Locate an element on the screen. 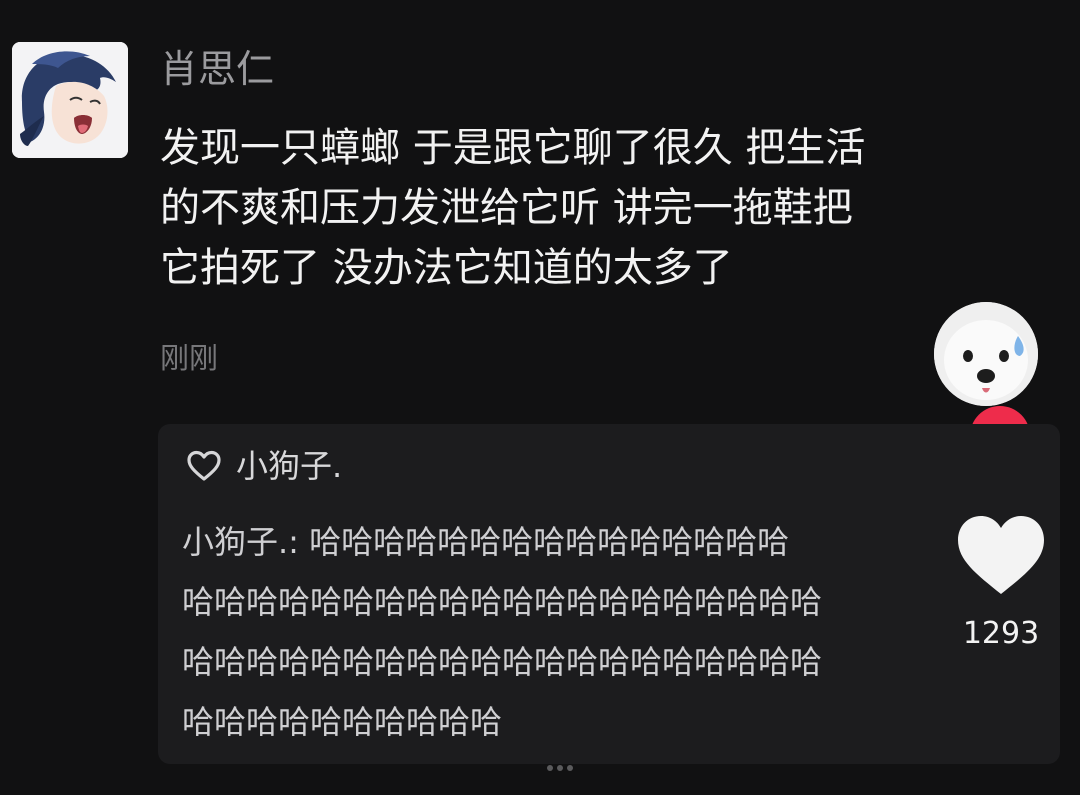 The width and height of the screenshot is (1080, 795). anime-avatar-icon is located at coordinates (70, 100).